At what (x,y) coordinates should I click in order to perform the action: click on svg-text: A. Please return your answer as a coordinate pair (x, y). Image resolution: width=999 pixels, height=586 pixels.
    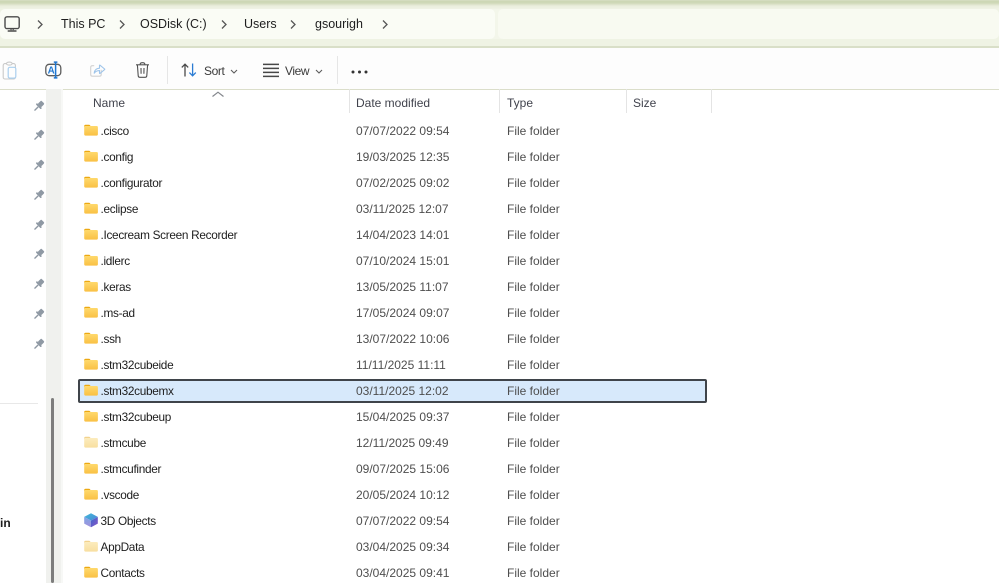
    Looking at the image, I should click on (51, 70).